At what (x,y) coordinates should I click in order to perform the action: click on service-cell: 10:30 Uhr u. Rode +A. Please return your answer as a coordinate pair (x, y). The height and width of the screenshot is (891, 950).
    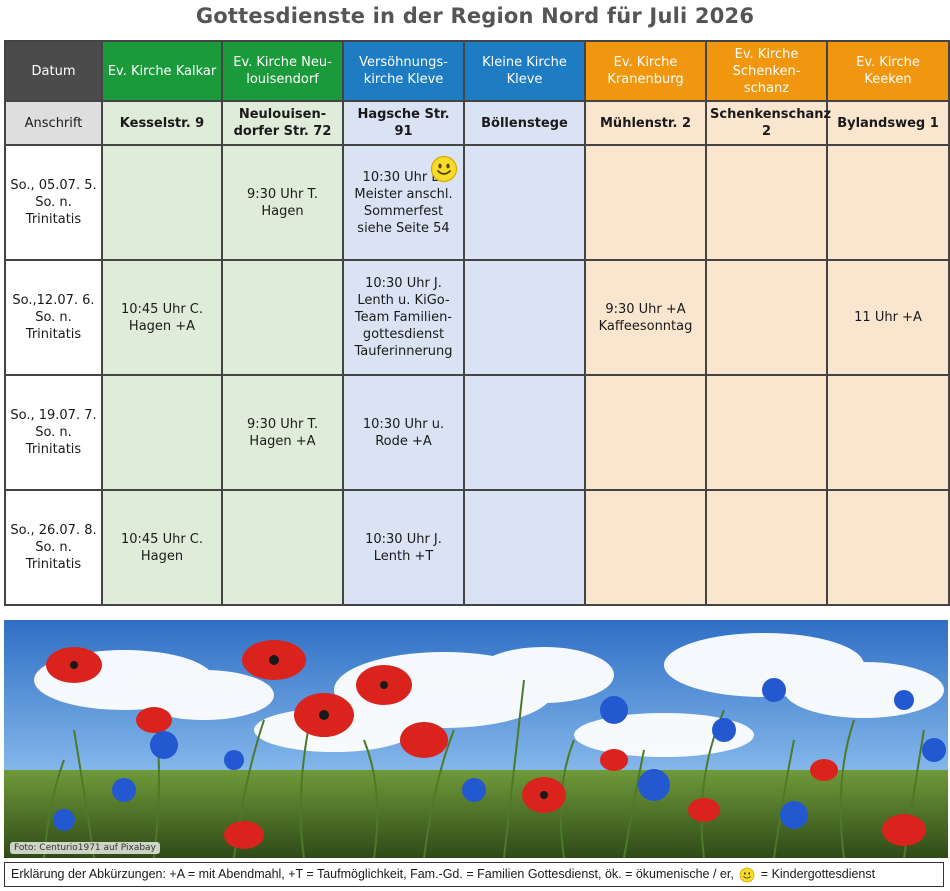
    Looking at the image, I should click on (403, 432).